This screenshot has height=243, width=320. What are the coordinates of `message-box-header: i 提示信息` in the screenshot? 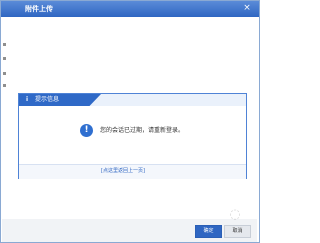 It's located at (132, 100).